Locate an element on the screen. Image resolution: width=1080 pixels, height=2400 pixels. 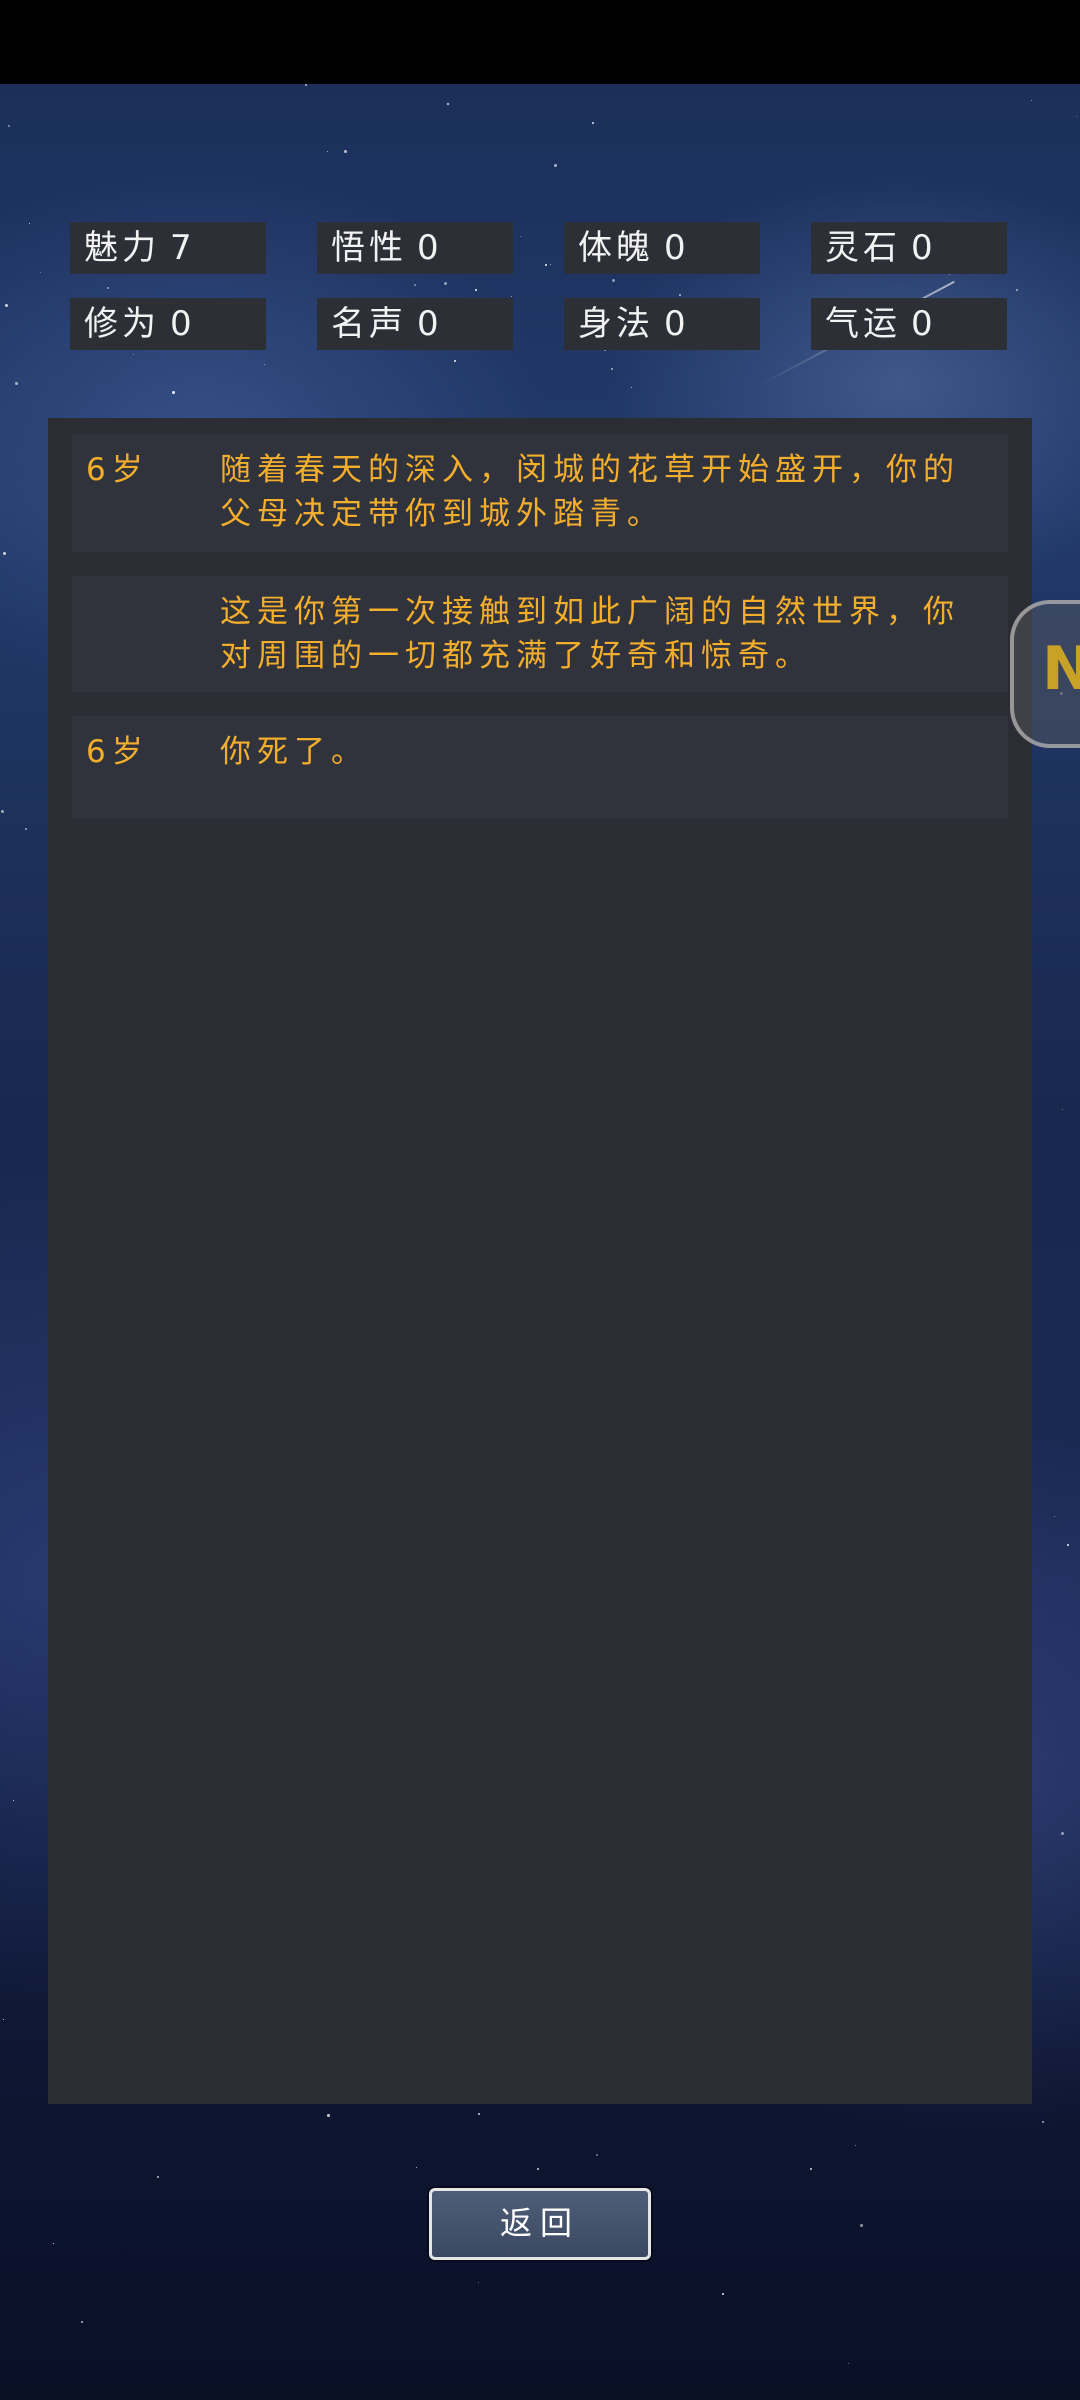
floating-side-button: N is located at coordinates (1045, 674).